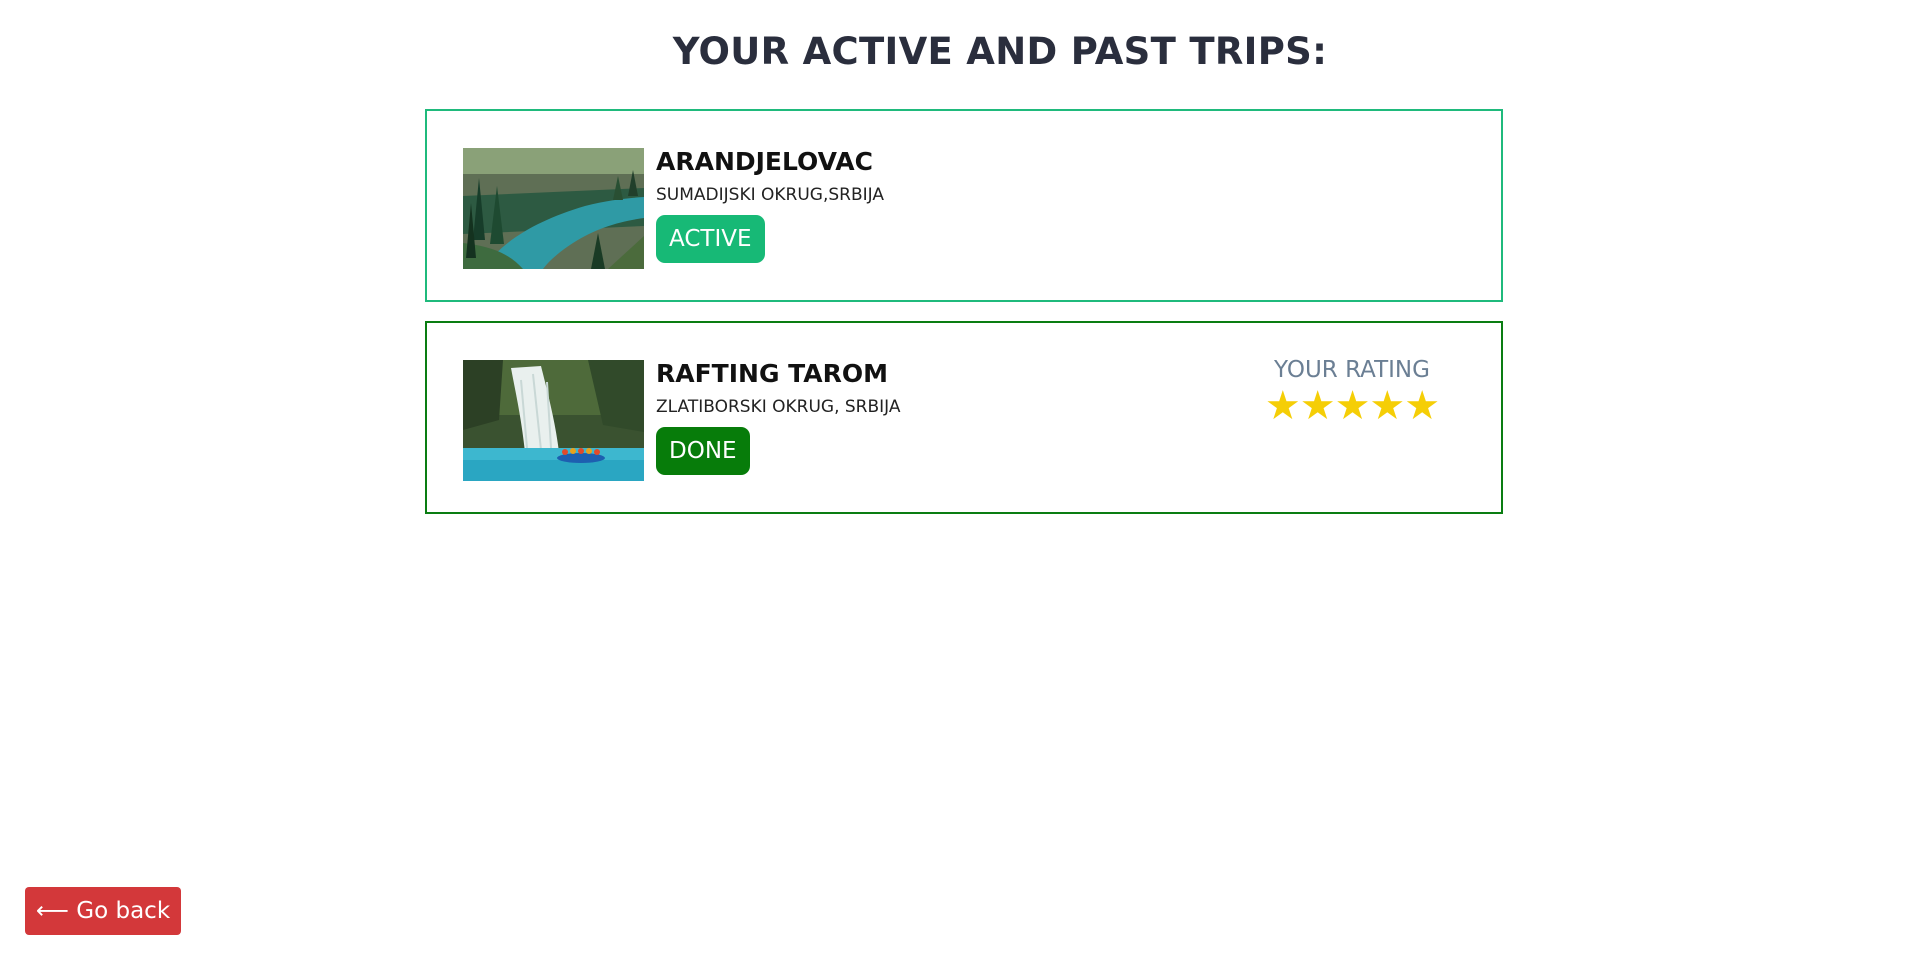 This screenshot has width=1912, height=960. I want to click on star-rating: ★★★★★, so click(1352, 406).